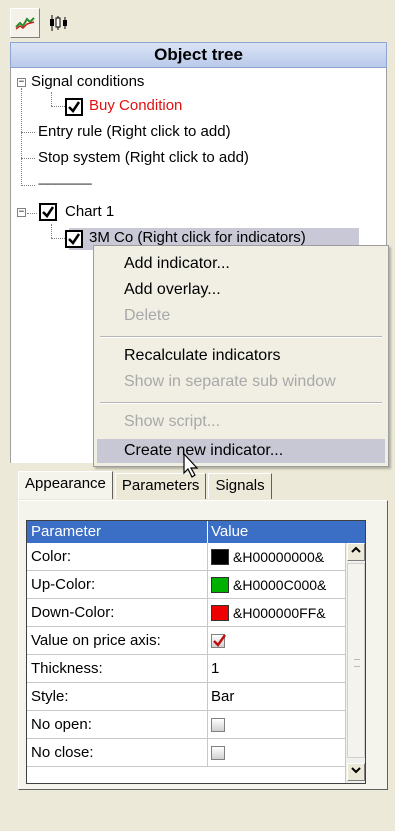 This screenshot has width=395, height=831. Describe the element at coordinates (61, 724) in the screenshot. I see `param-name: No open:` at that location.